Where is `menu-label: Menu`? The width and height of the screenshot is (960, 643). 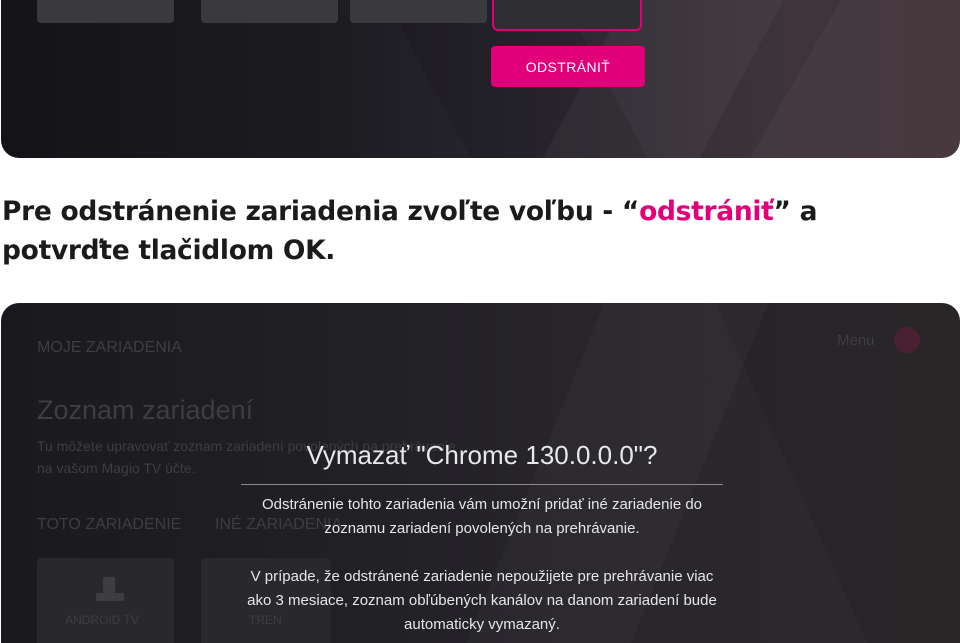
menu-label: Menu is located at coordinates (856, 340).